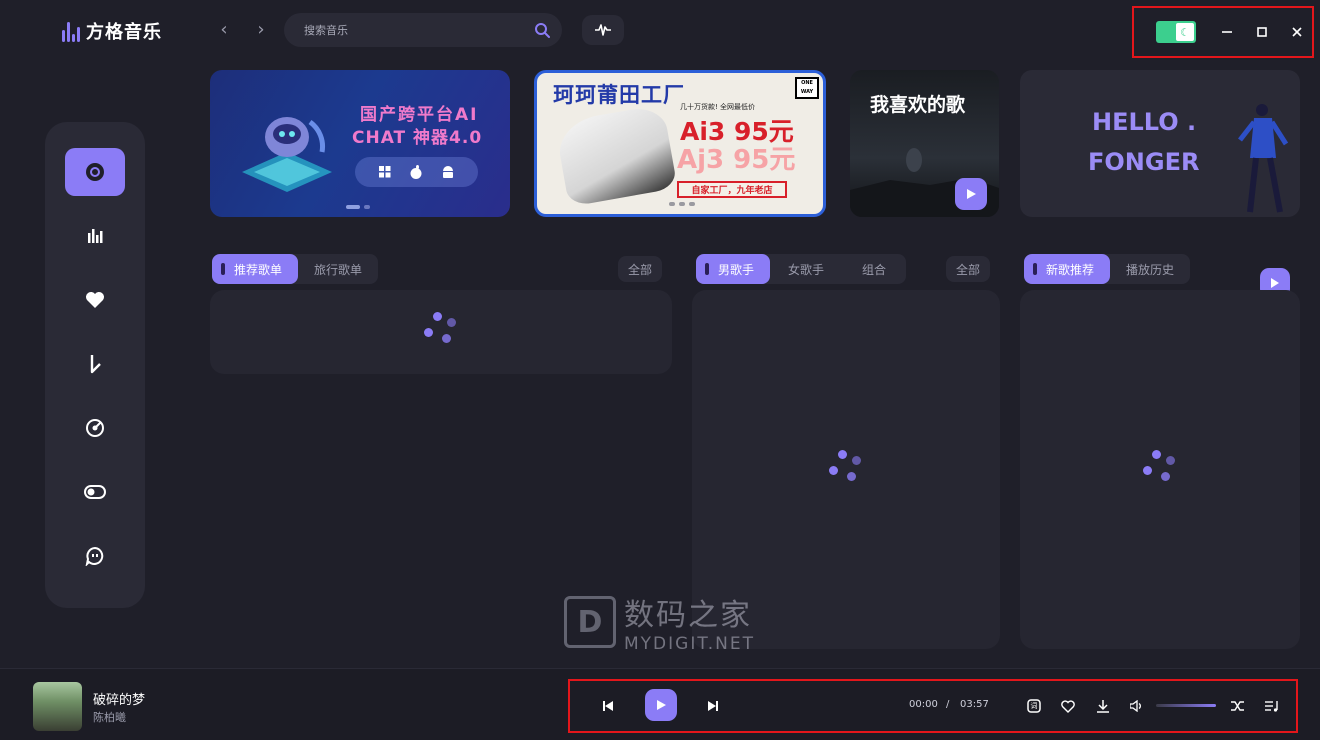  I want to click on skip-forward-icon, so click(713, 706).